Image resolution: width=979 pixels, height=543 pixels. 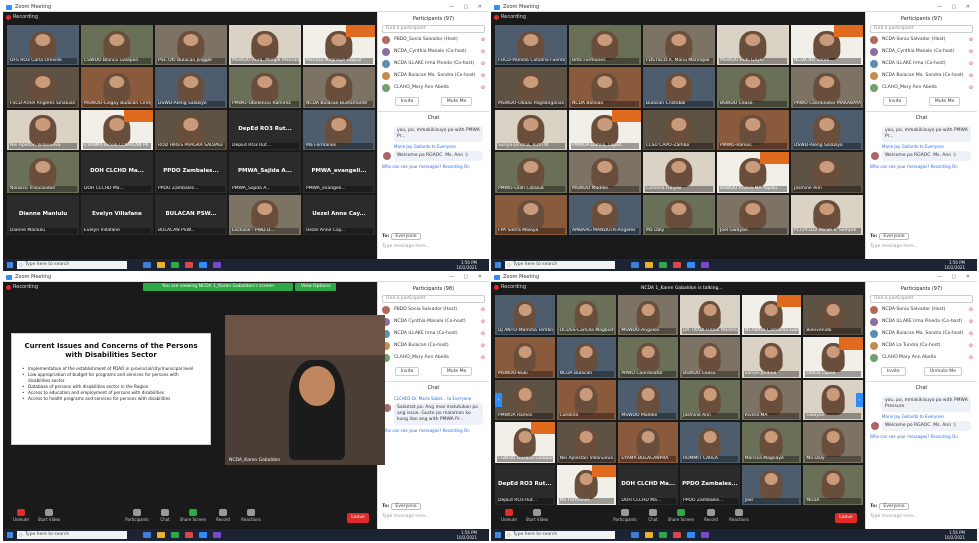 What do you see at coordinates (433, 64) in the screenshot?
I see `participant-row: NCDA ILLAKE Irma Pineda (Co-host) ⊘` at bounding box center [433, 64].